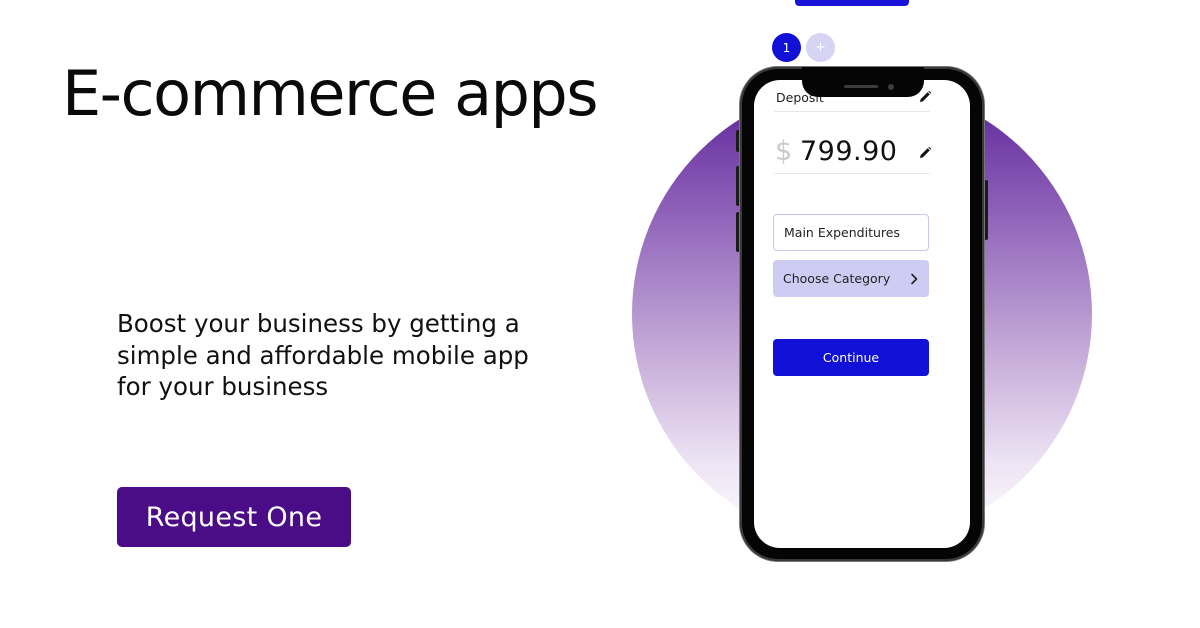  Describe the element at coordinates (848, 151) in the screenshot. I see `amount-value: 799.90` at that location.